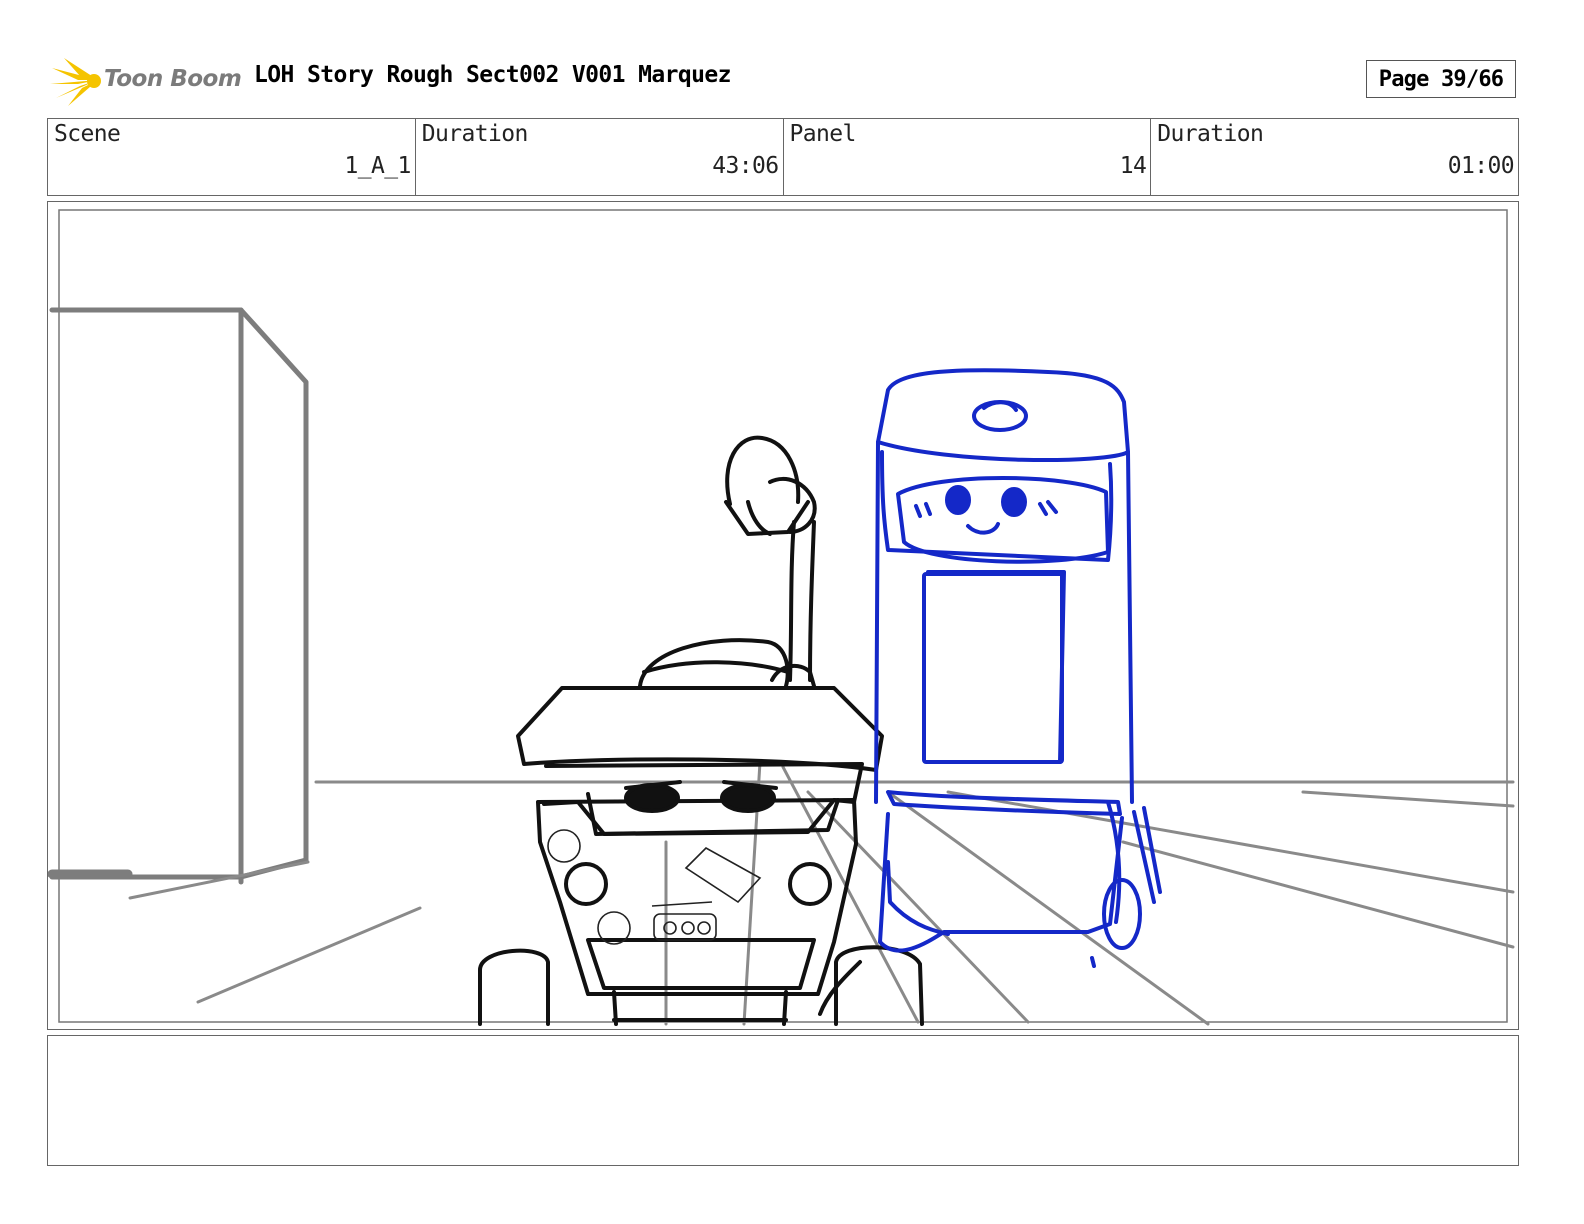 This screenshot has width=1584, height=1224. What do you see at coordinates (823, 134) in the screenshot?
I see `panel-label: Panel` at bounding box center [823, 134].